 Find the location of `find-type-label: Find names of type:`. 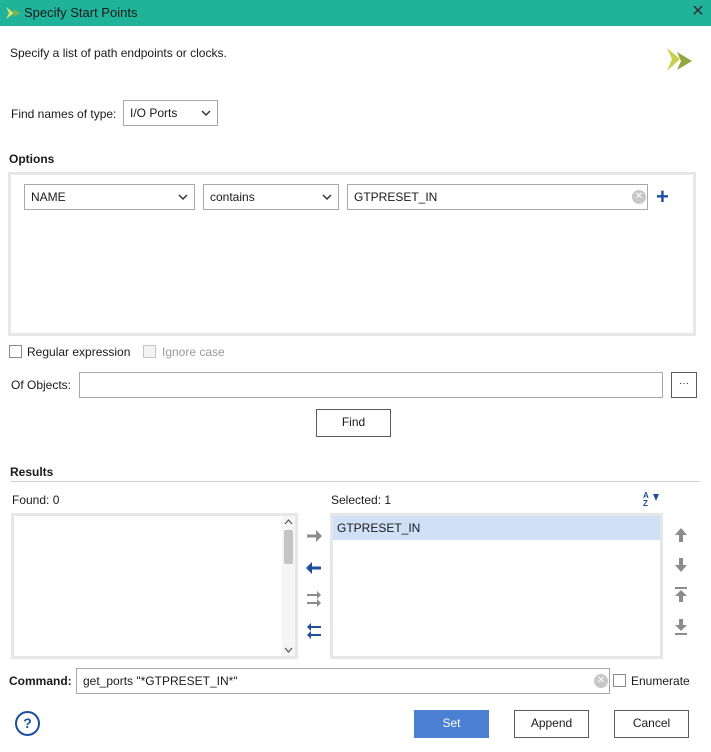

find-type-label: Find names of type: is located at coordinates (64, 114).